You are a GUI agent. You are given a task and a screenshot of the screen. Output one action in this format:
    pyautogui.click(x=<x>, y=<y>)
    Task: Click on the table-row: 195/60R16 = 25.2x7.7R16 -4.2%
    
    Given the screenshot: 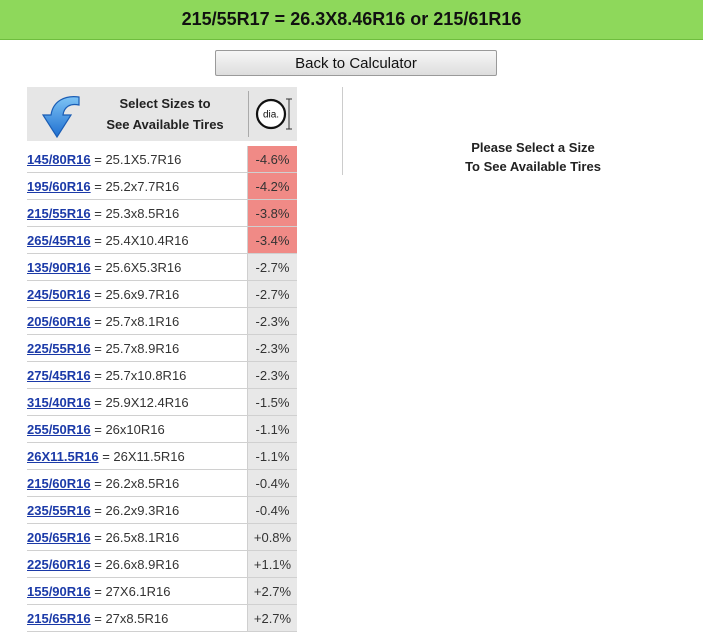 What is the action you would take?
    pyautogui.click(x=162, y=186)
    